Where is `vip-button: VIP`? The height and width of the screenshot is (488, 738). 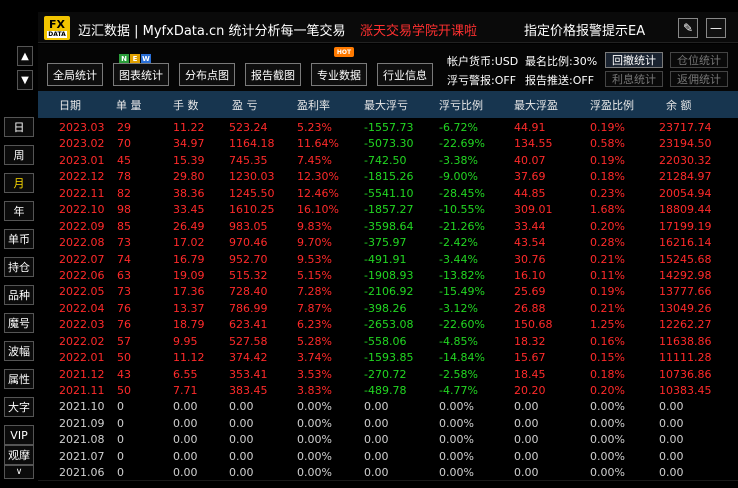 vip-button: VIP is located at coordinates (19, 435).